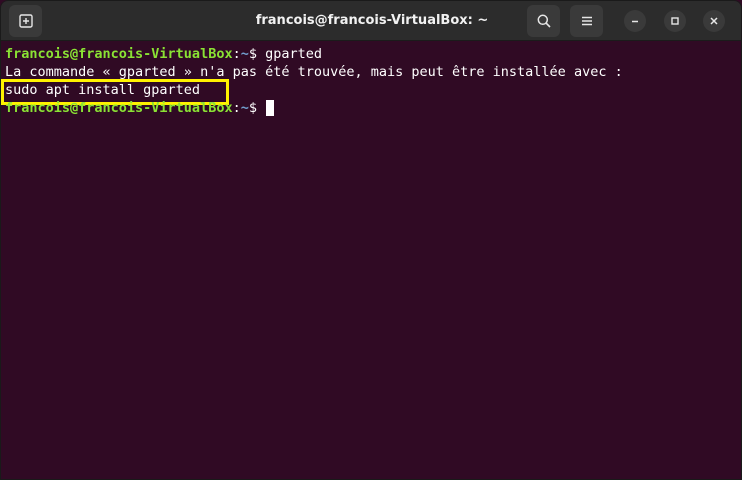 This screenshot has height=480, width=742. I want to click on terminal-line-command: francois@francois-VirtualBox:~$ gparted, so click(373, 54).